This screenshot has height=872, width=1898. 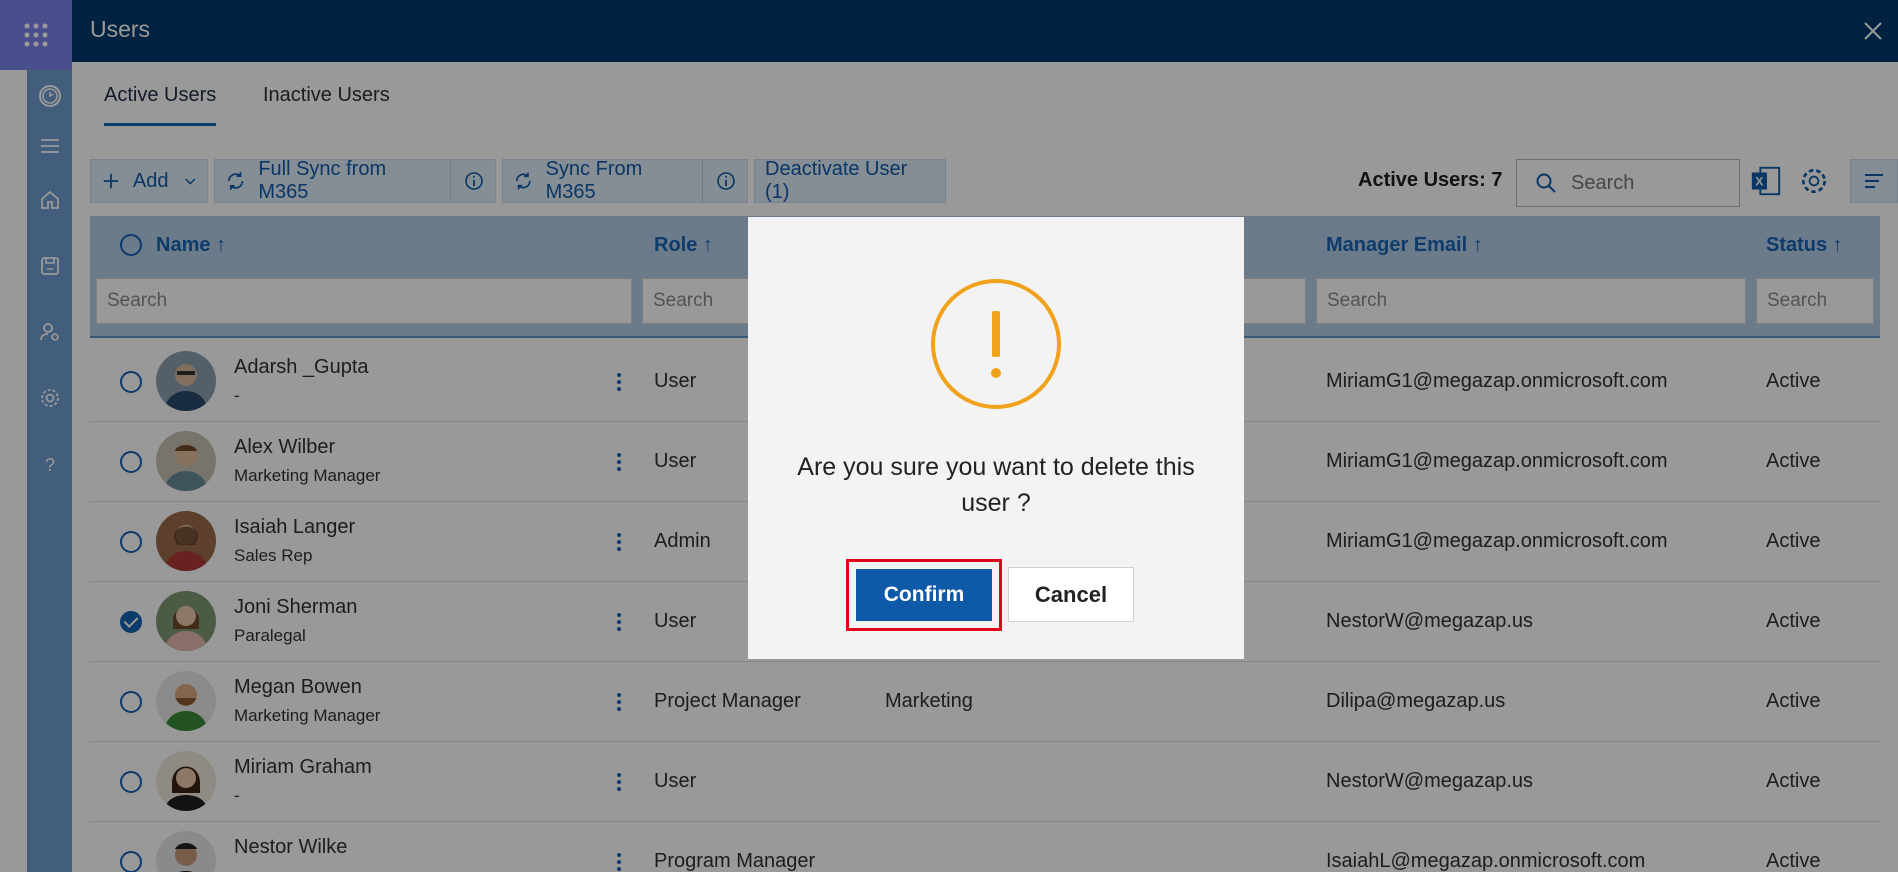 I want to click on confirm-button: Confirm, so click(x=924, y=595).